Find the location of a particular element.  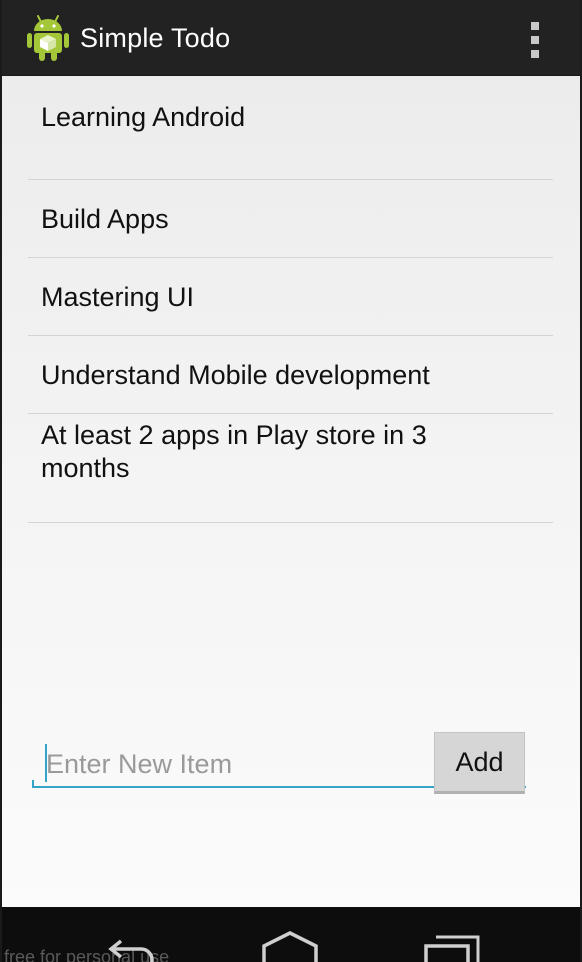

list-item: Build Apps is located at coordinates (290, 219).